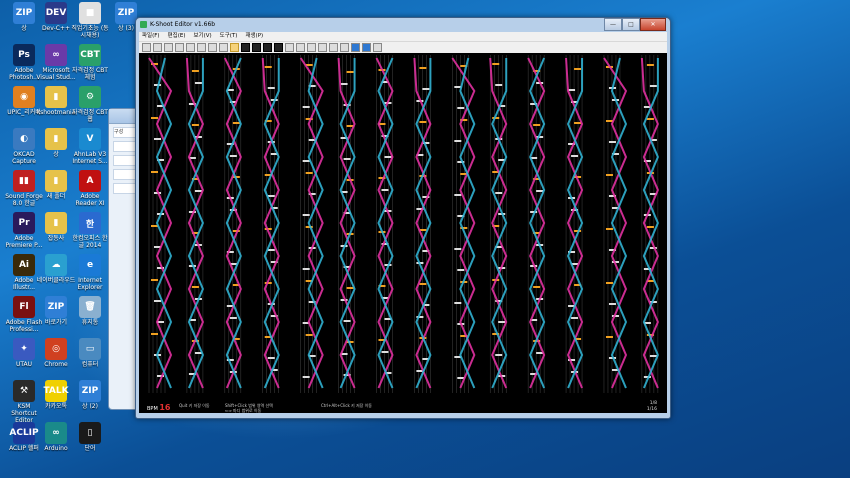 The width and height of the screenshot is (850, 478). I want to click on menu-view: 보기(V), so click(202, 36).